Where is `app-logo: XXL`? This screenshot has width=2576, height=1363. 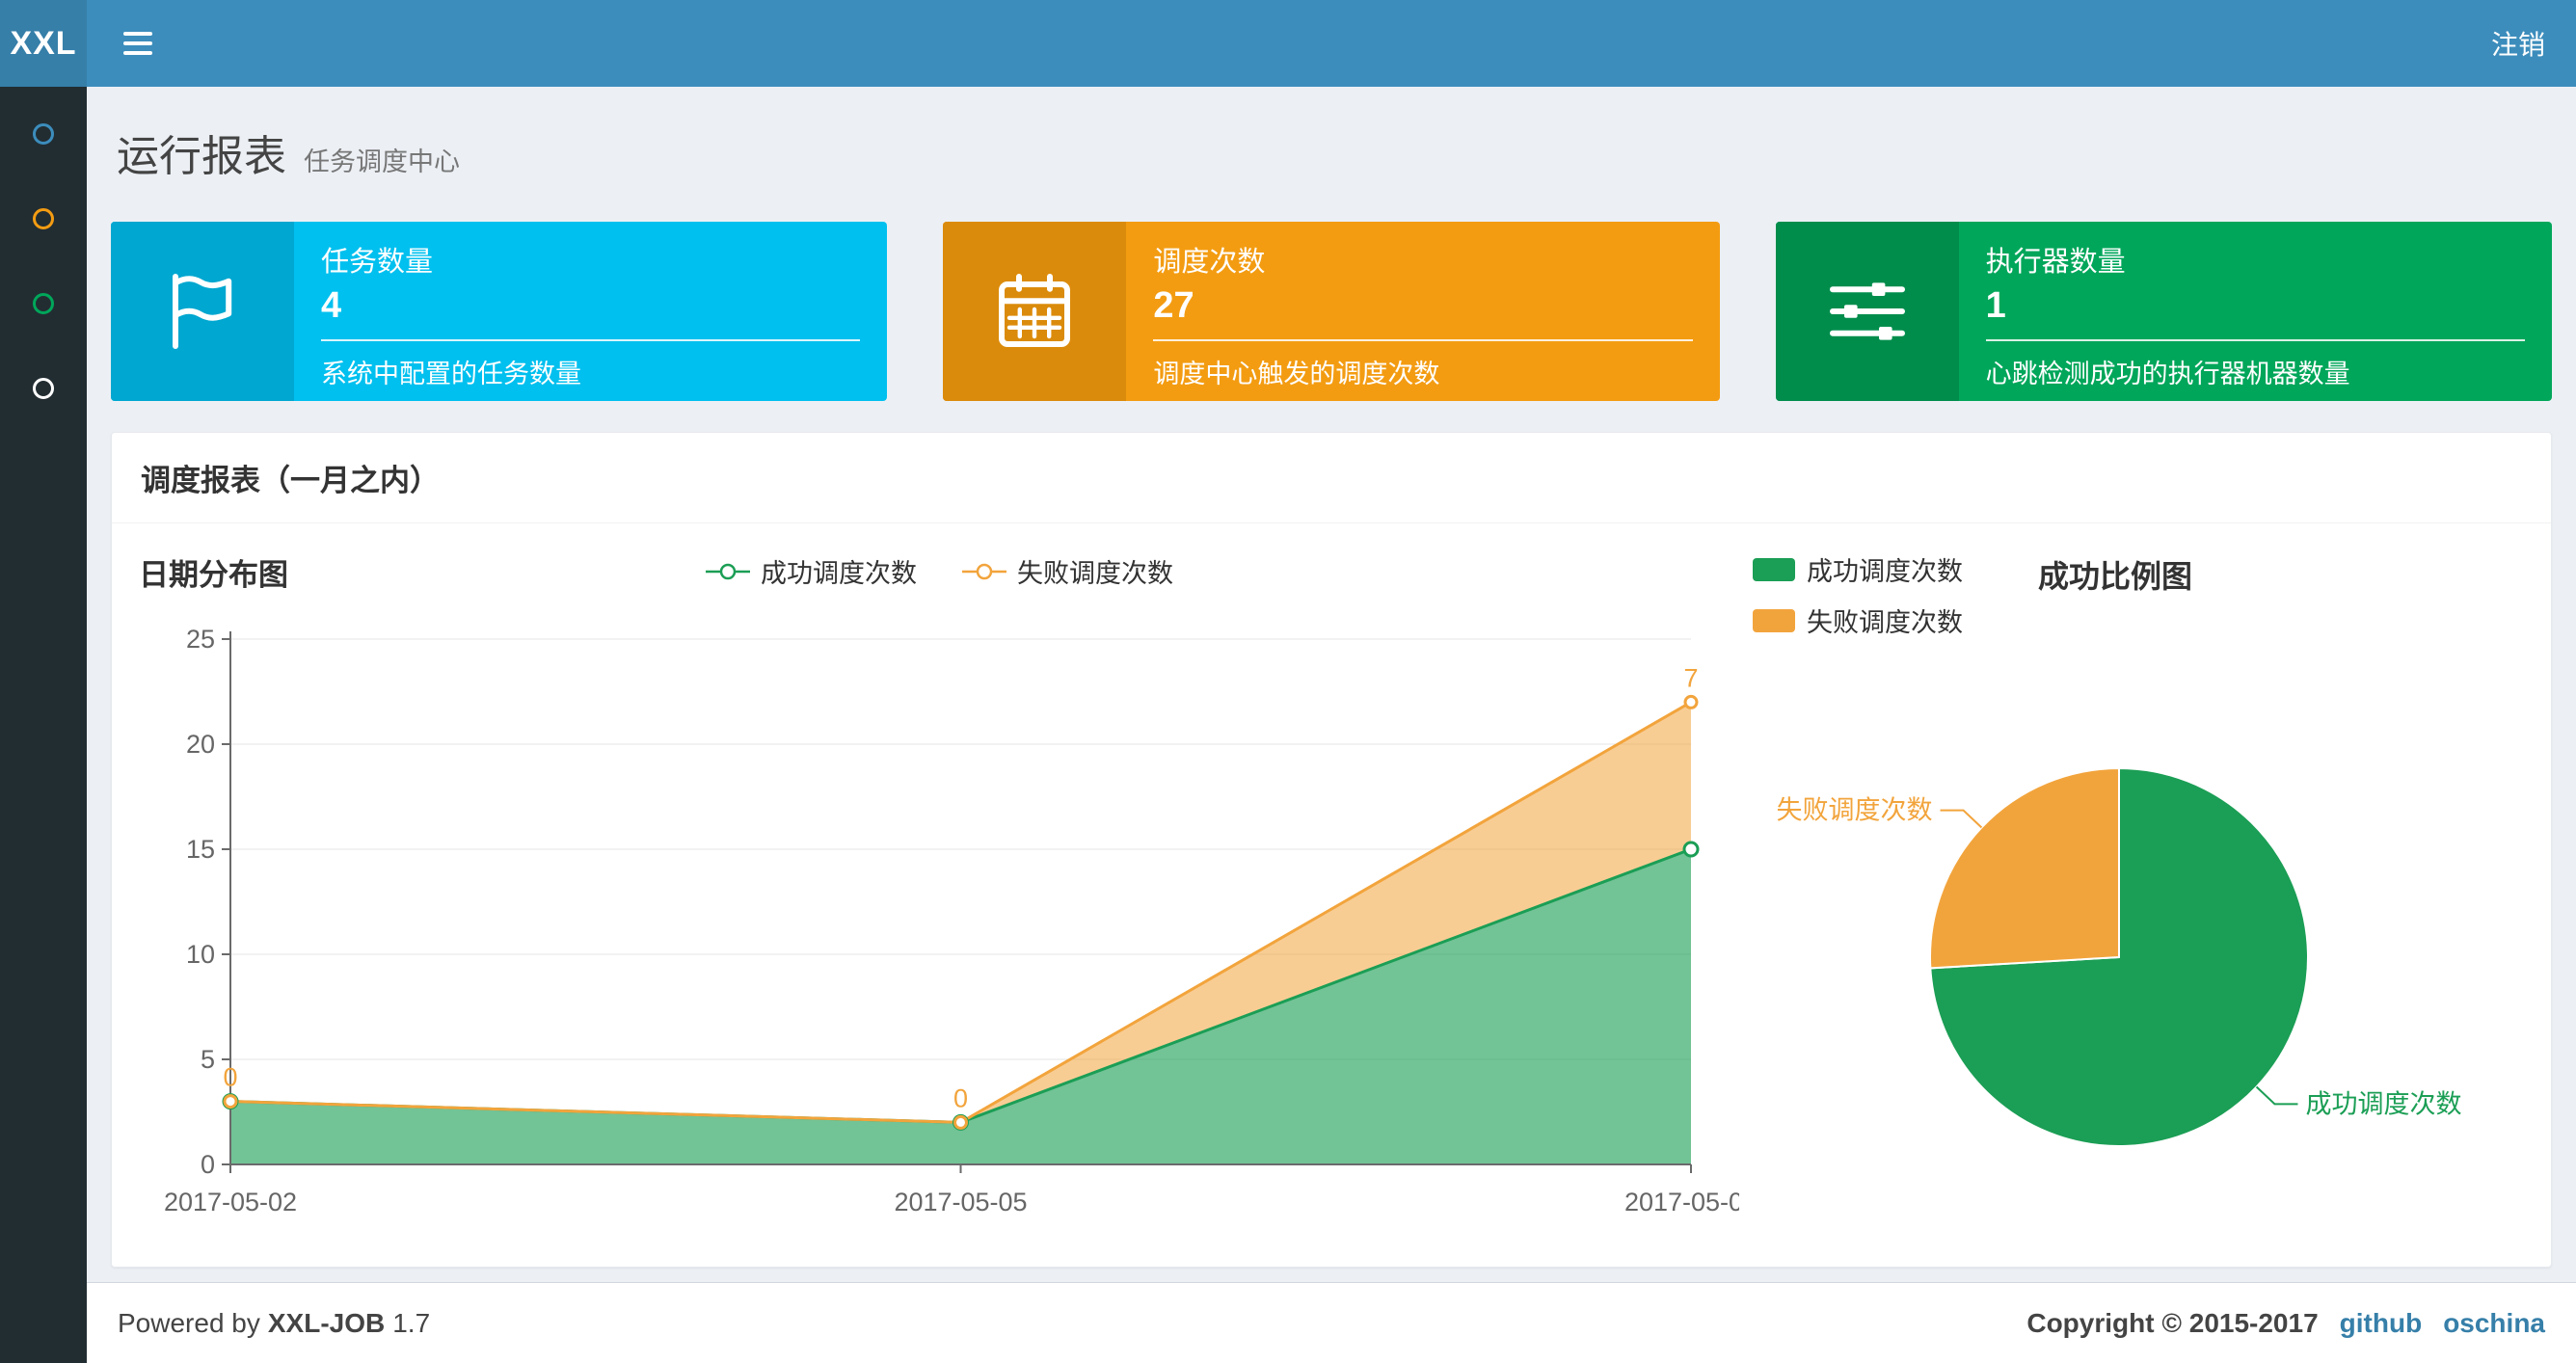
app-logo: XXL is located at coordinates (44, 43).